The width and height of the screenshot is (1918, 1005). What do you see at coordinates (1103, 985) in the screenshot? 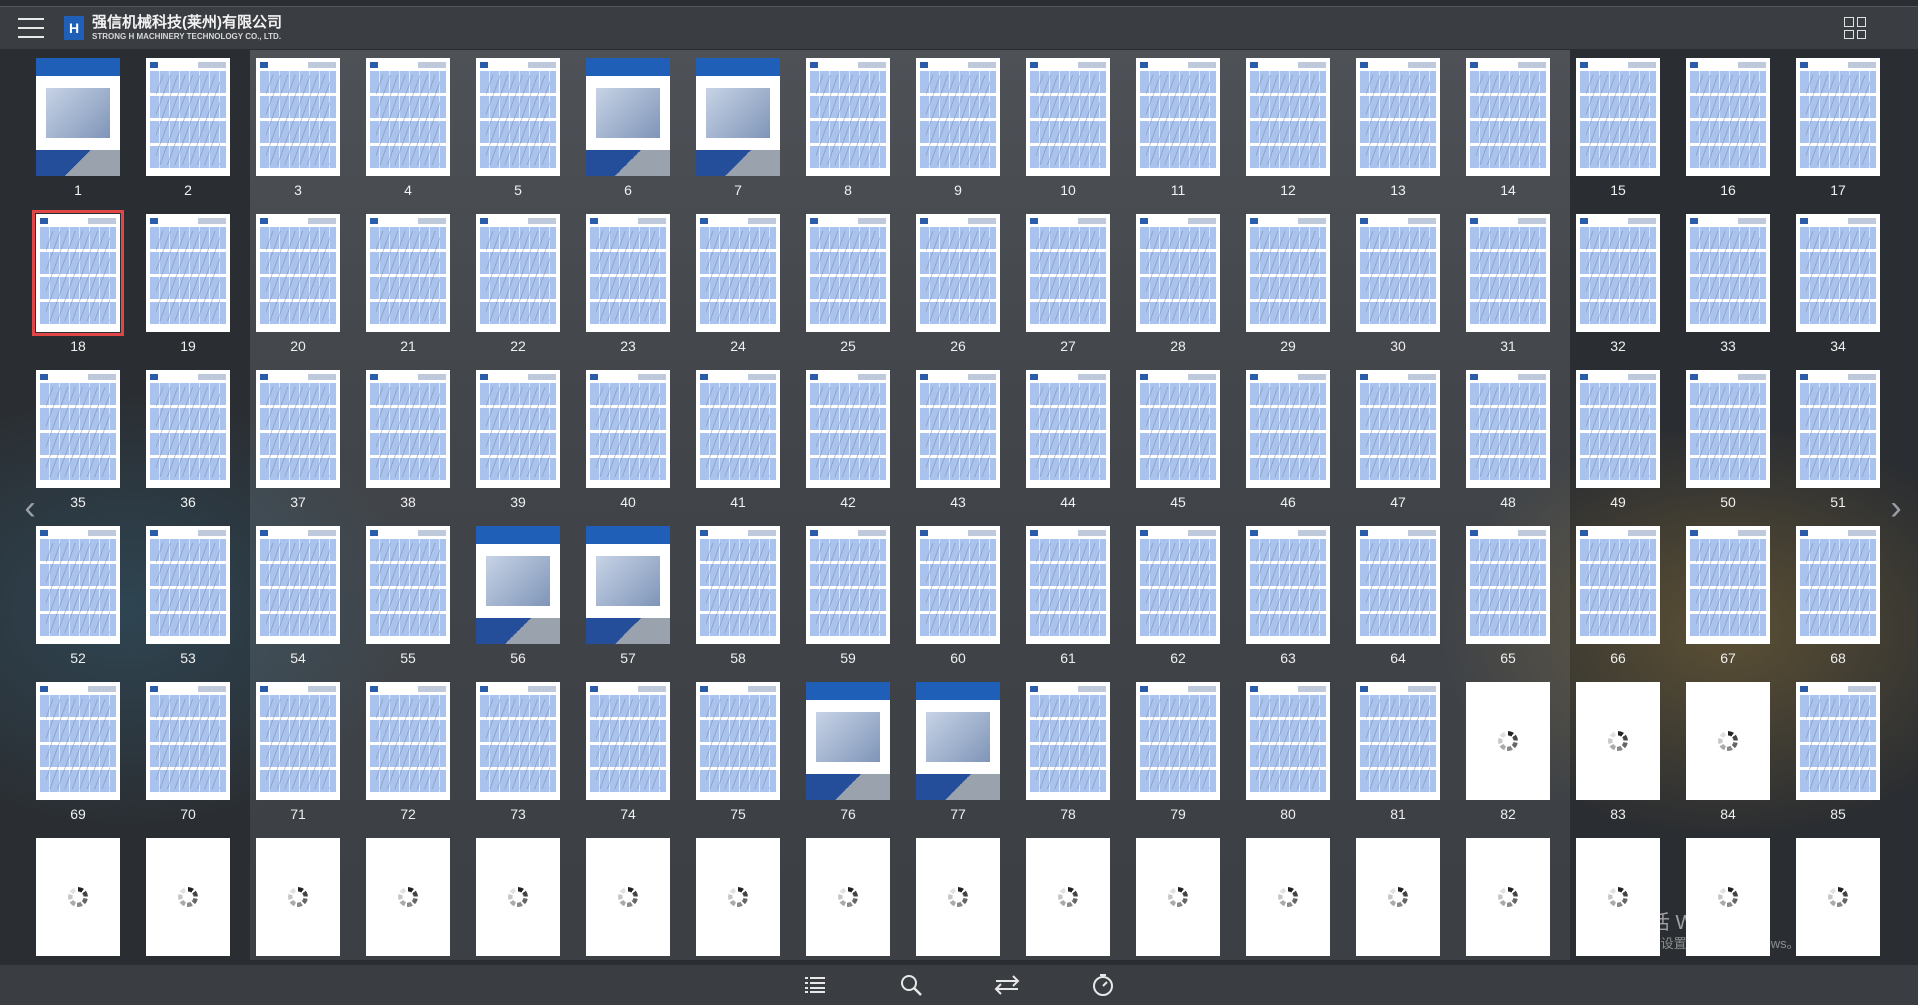
I see `autoplay-timer-icon` at bounding box center [1103, 985].